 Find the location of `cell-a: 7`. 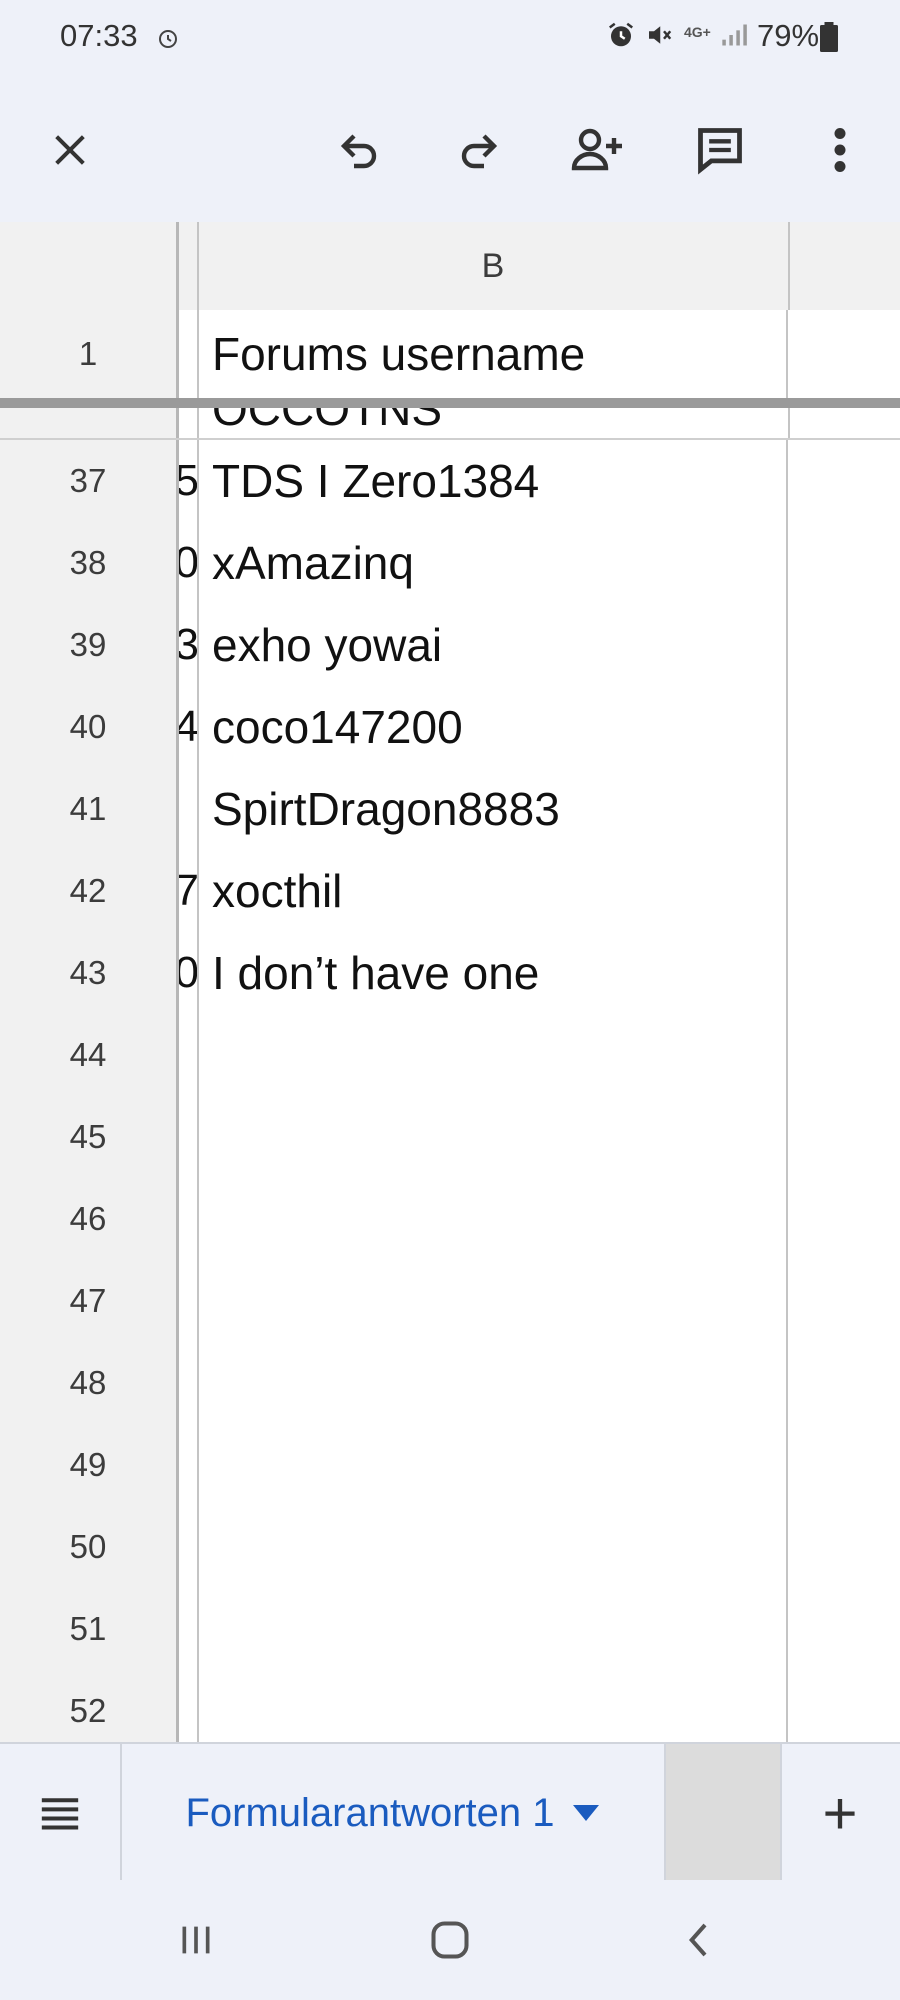

cell-a: 7 is located at coordinates (189, 891).